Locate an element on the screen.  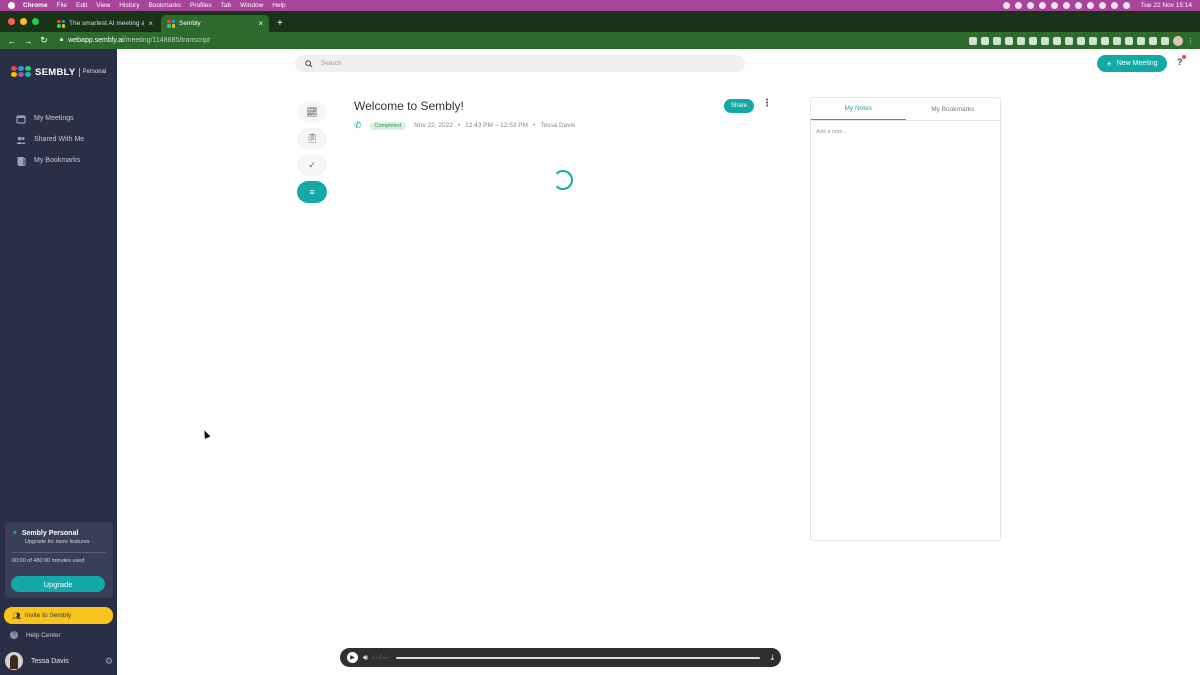
menu-app: Chrome is located at coordinates (35, 5).